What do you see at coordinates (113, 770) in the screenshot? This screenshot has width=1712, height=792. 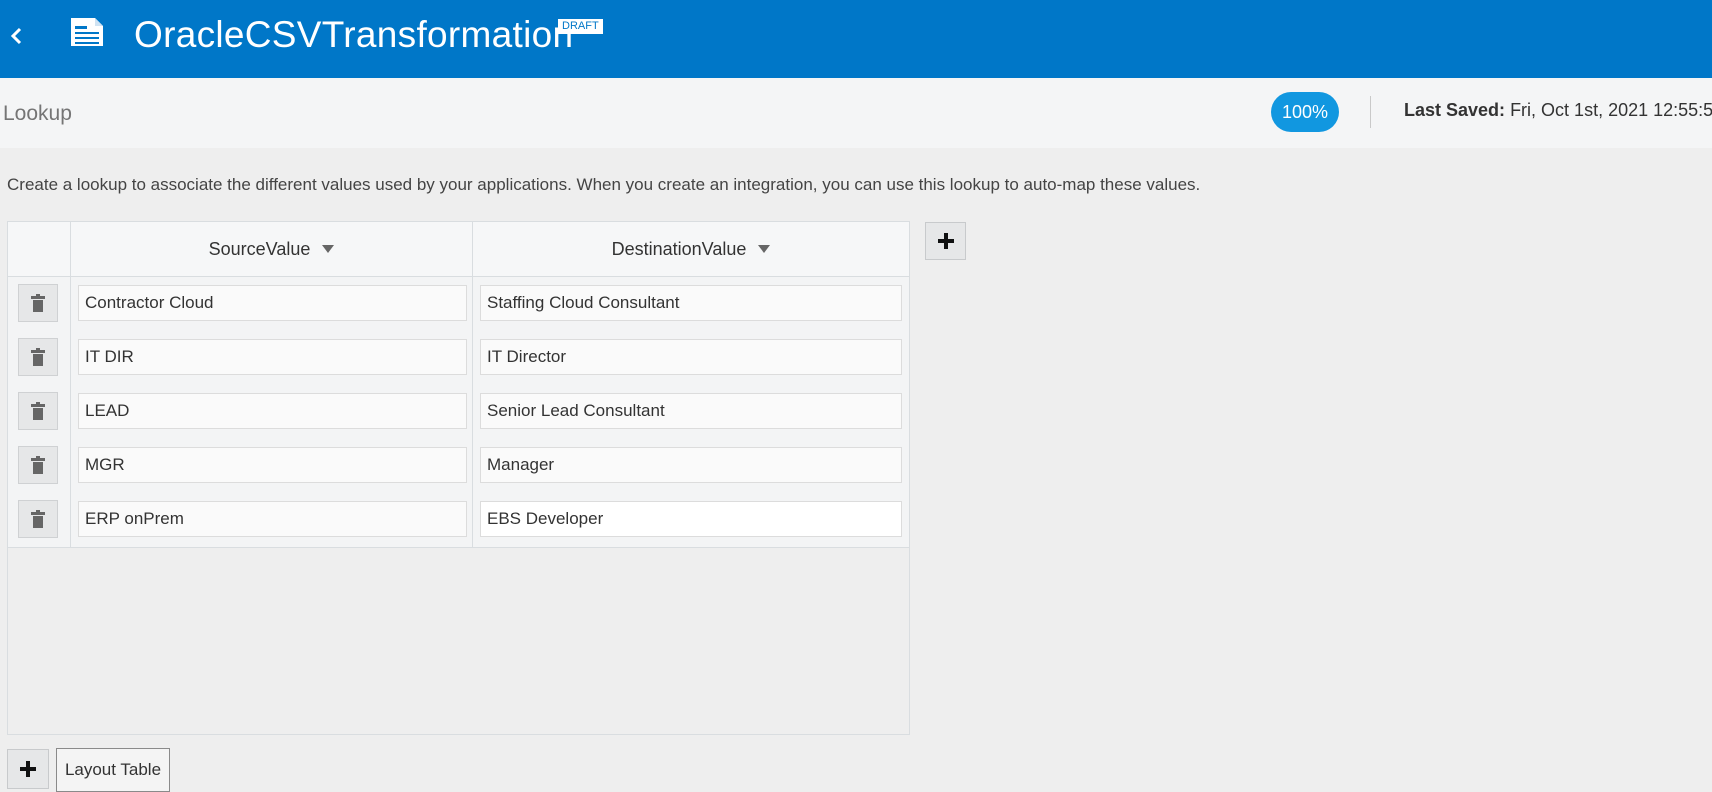 I see `layout-table-button: Layout Table` at bounding box center [113, 770].